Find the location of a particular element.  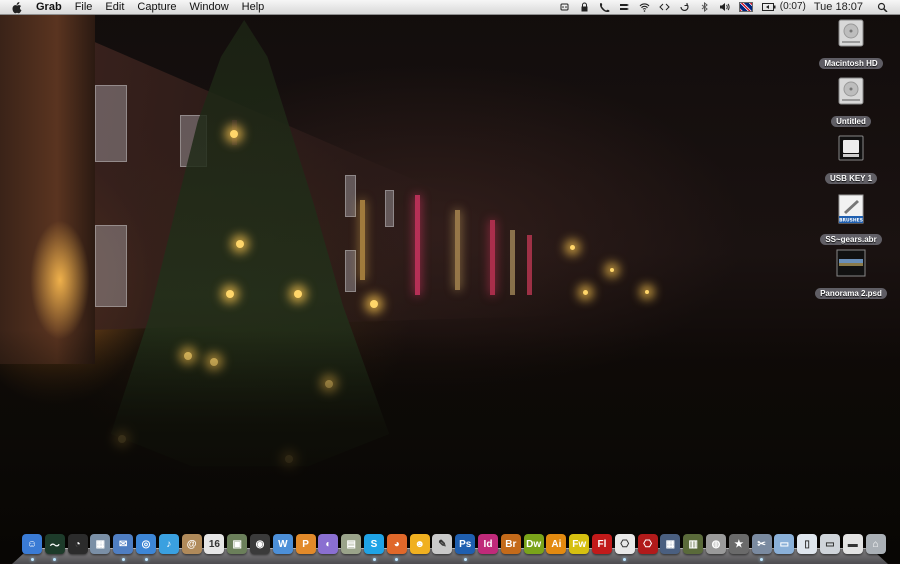

desktop-icon-usb-key-1: USB KEY 1 is located at coordinates (851, 159).